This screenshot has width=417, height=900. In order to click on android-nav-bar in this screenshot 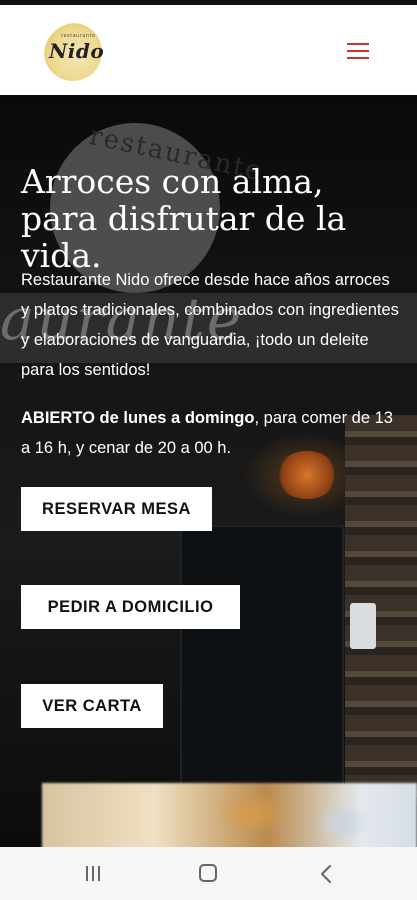, I will do `click(208, 873)`.